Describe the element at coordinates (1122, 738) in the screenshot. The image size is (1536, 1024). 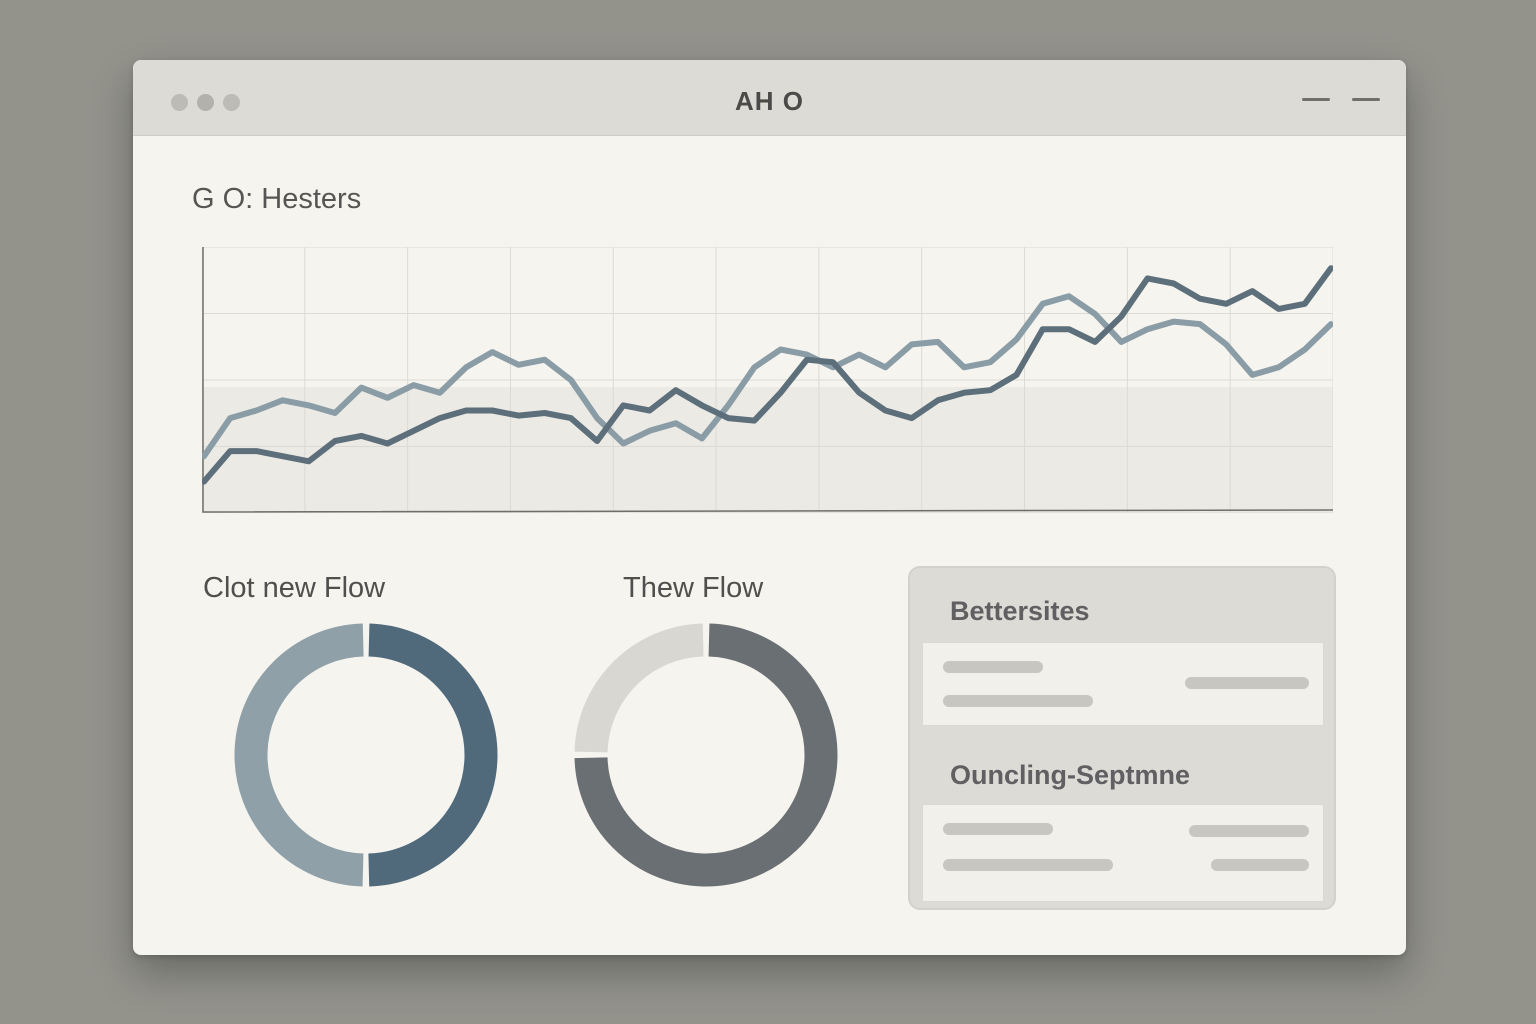
I see `side-panel: Bettersites Ouncling-Septmne` at that location.